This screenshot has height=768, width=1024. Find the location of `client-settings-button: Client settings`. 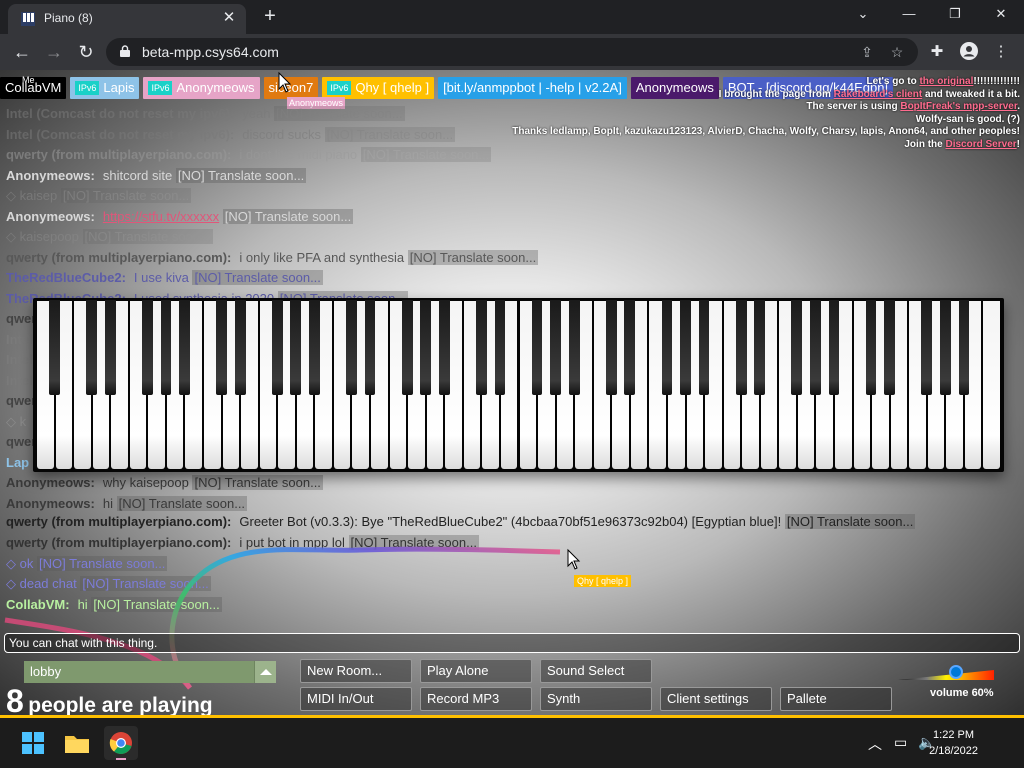

client-settings-button: Client settings is located at coordinates (716, 699).